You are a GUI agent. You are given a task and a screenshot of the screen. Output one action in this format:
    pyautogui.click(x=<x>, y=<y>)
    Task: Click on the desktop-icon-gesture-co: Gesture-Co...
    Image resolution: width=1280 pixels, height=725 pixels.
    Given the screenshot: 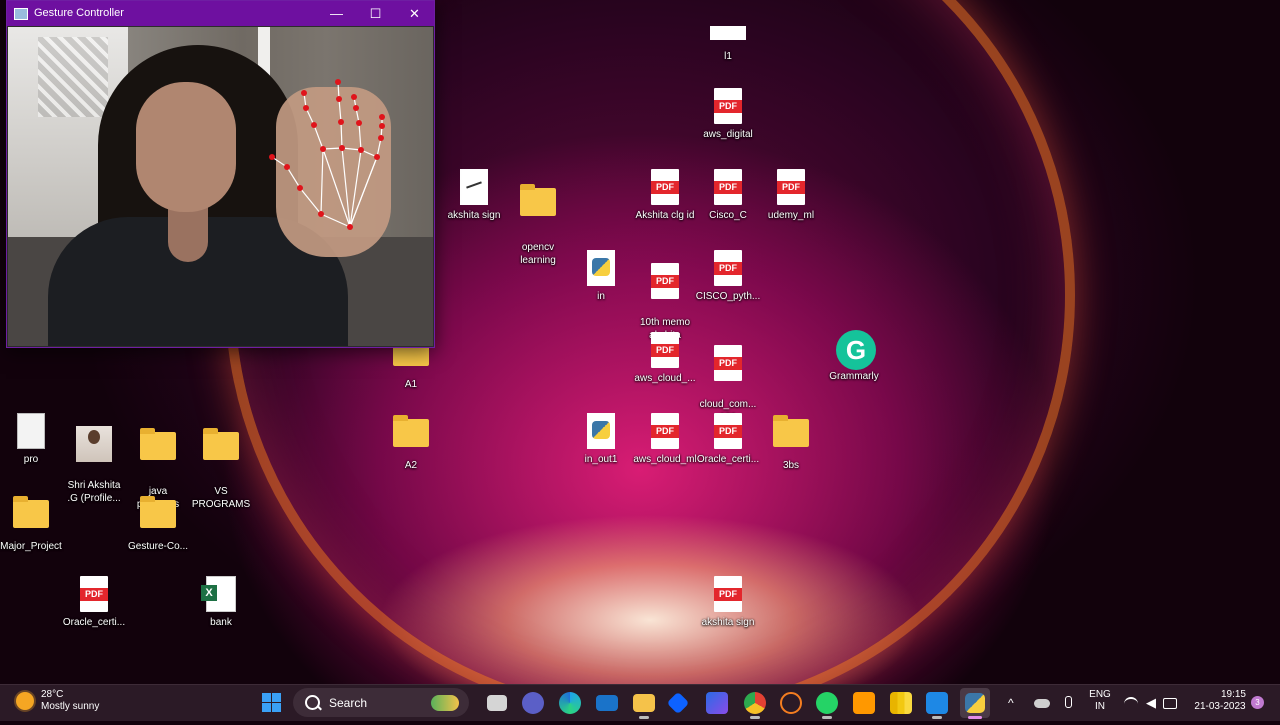 What is the action you would take?
    pyautogui.click(x=158, y=523)
    